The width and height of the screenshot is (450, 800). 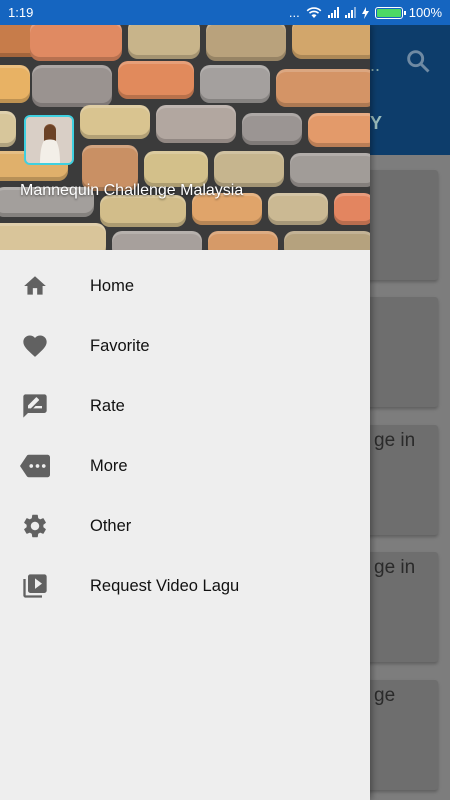 What do you see at coordinates (185, 406) in the screenshot?
I see `menu-item-rate: Rate` at bounding box center [185, 406].